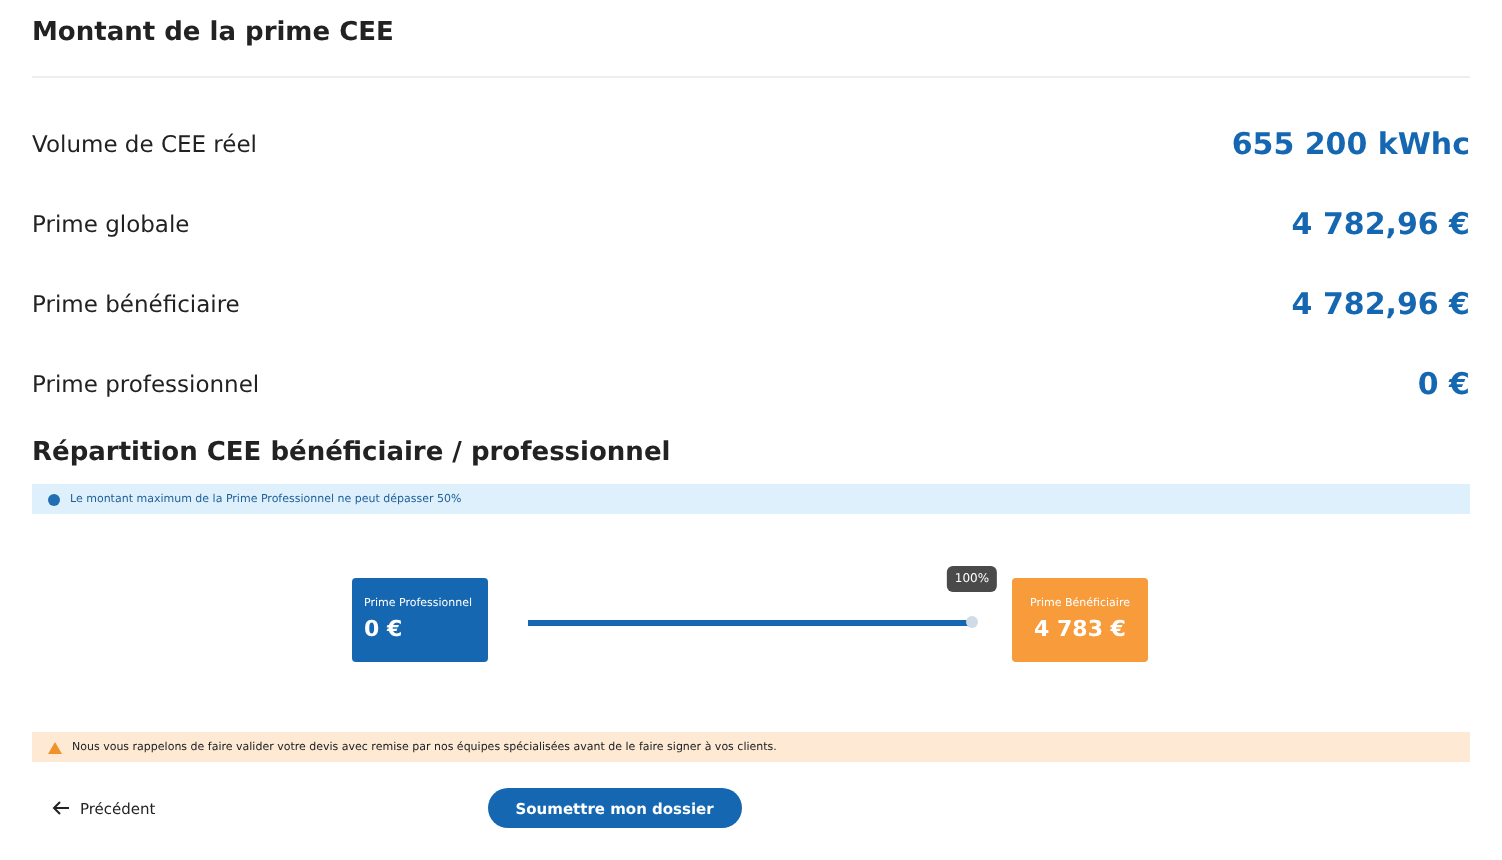  What do you see at coordinates (111, 224) in the screenshot?
I see `row-label: Prime globale` at bounding box center [111, 224].